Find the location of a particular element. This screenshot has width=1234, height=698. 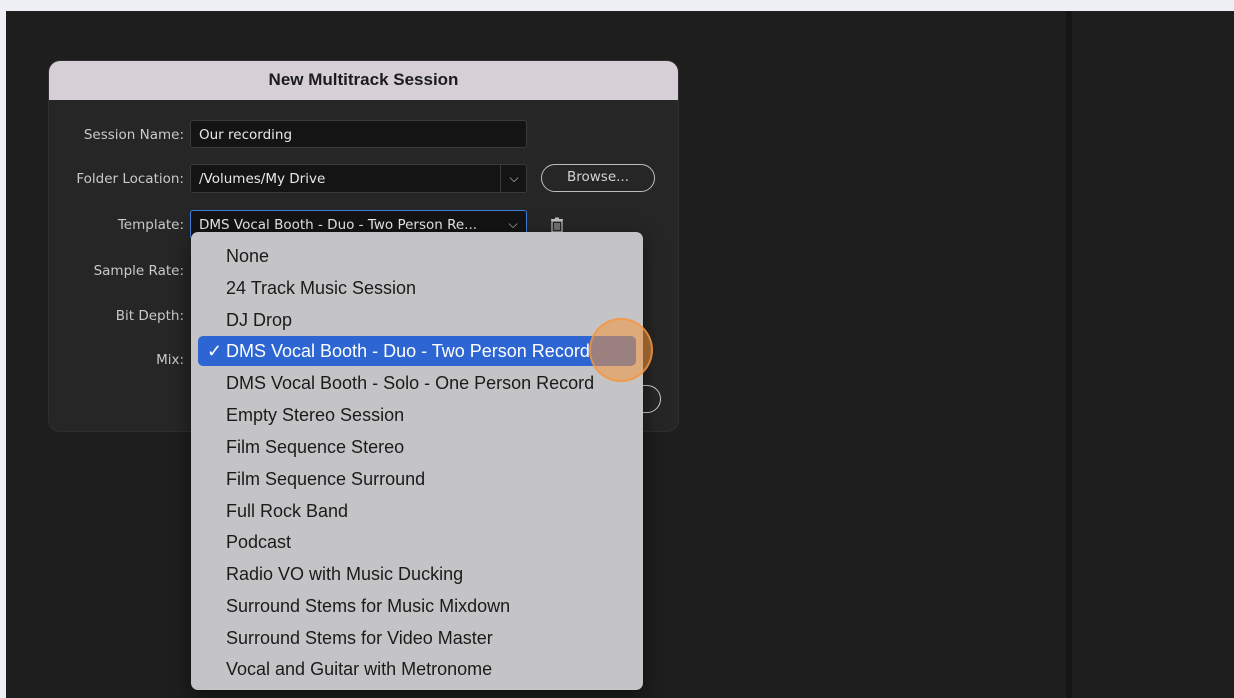

menu-item: None is located at coordinates (417, 256).